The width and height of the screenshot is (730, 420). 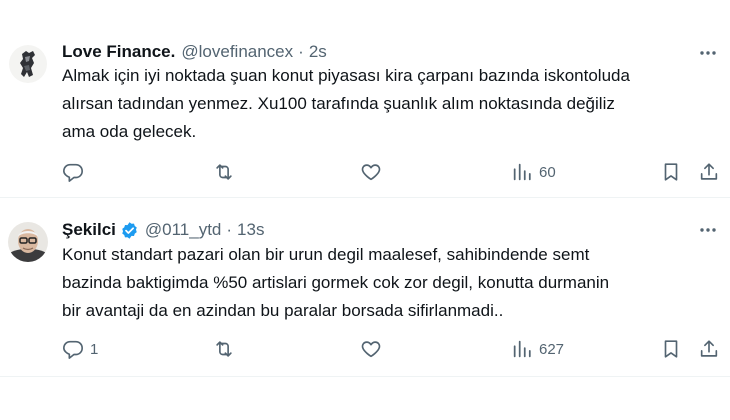 What do you see at coordinates (533, 172) in the screenshot?
I see `views-button: 60` at bounding box center [533, 172].